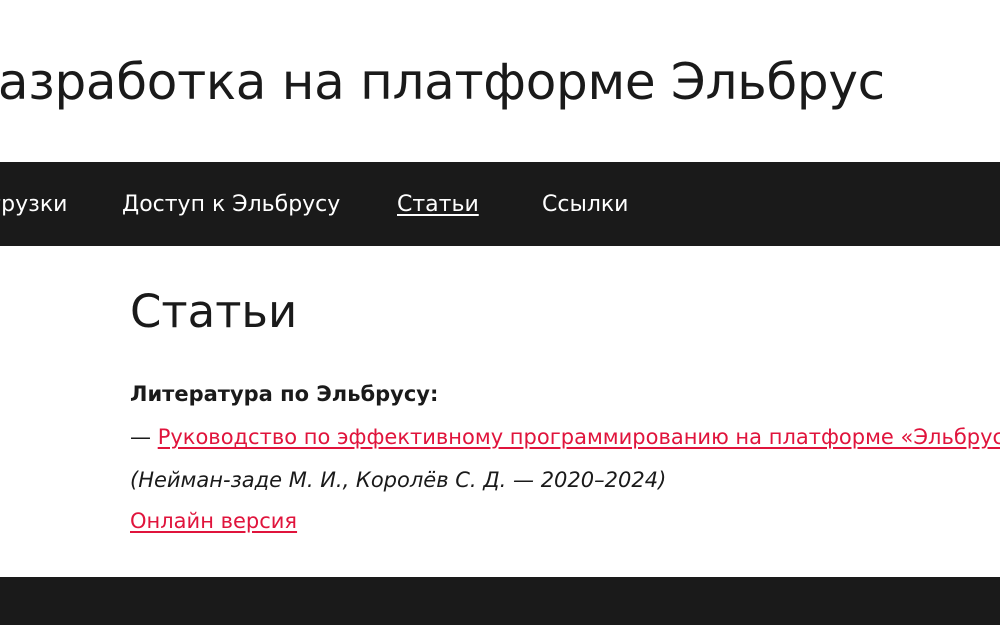 This screenshot has width=1000, height=625. I want to click on online-version-row: Онлайн версия, so click(213, 521).